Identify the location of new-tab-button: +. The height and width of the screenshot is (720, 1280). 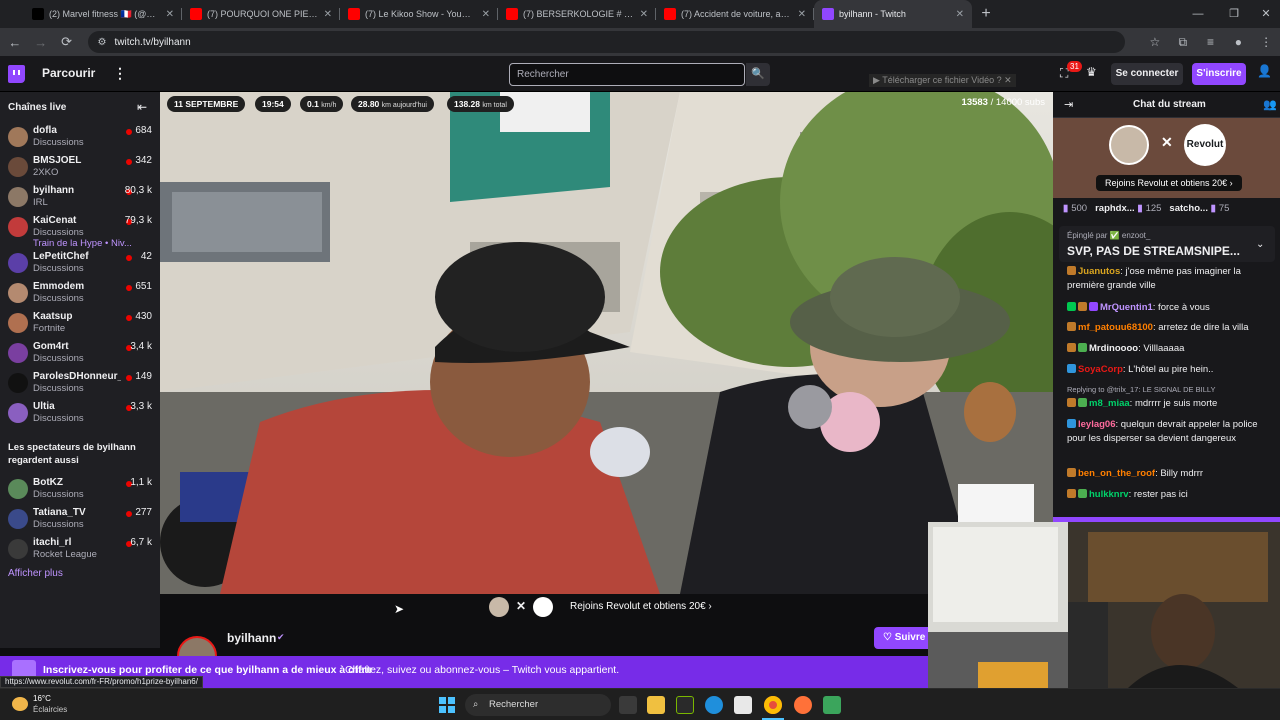
(986, 14).